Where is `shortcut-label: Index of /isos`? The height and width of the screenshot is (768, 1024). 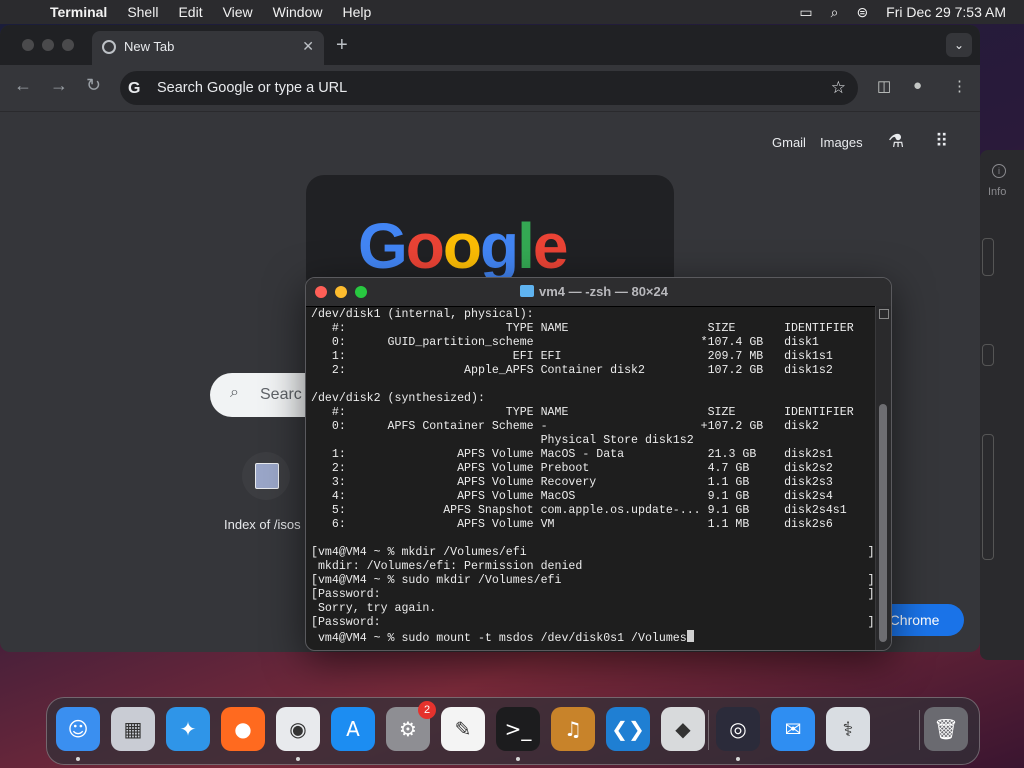
shortcut-label: Index of /isos is located at coordinates (262, 524).